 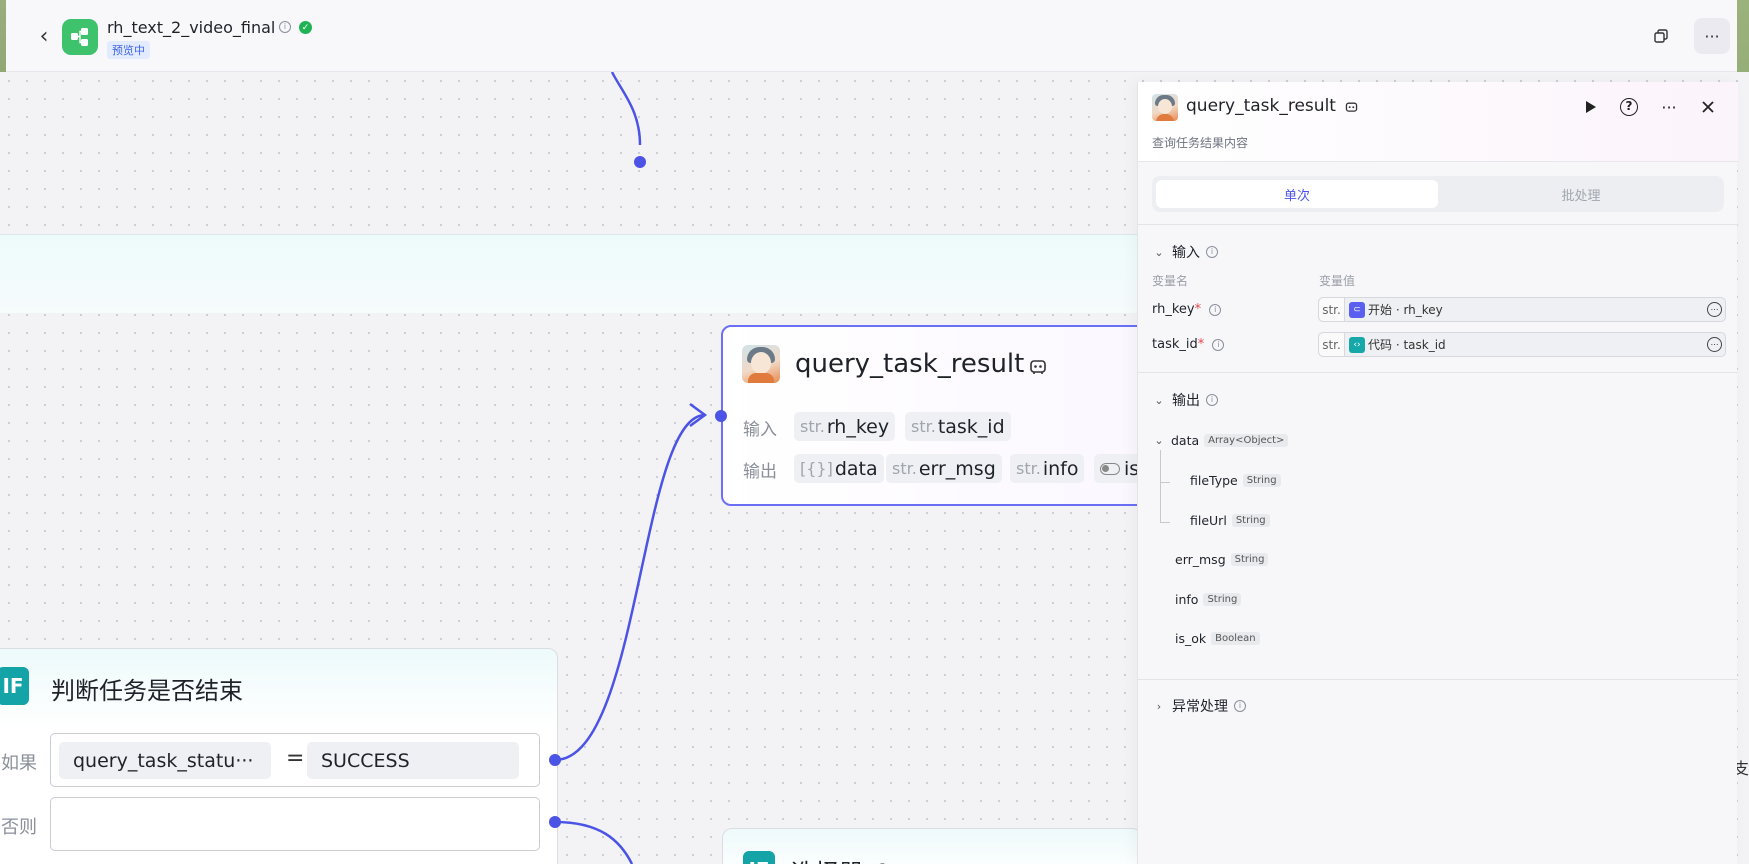 I want to click on panel-description: 查询任务结果内容, so click(x=1200, y=143).